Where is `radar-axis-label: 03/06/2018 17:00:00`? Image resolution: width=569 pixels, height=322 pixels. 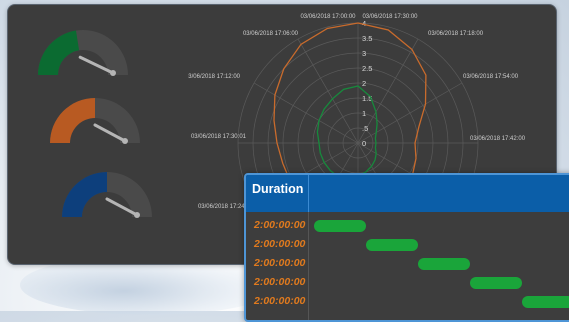 radar-axis-label: 03/06/2018 17:00:00 is located at coordinates (328, 17).